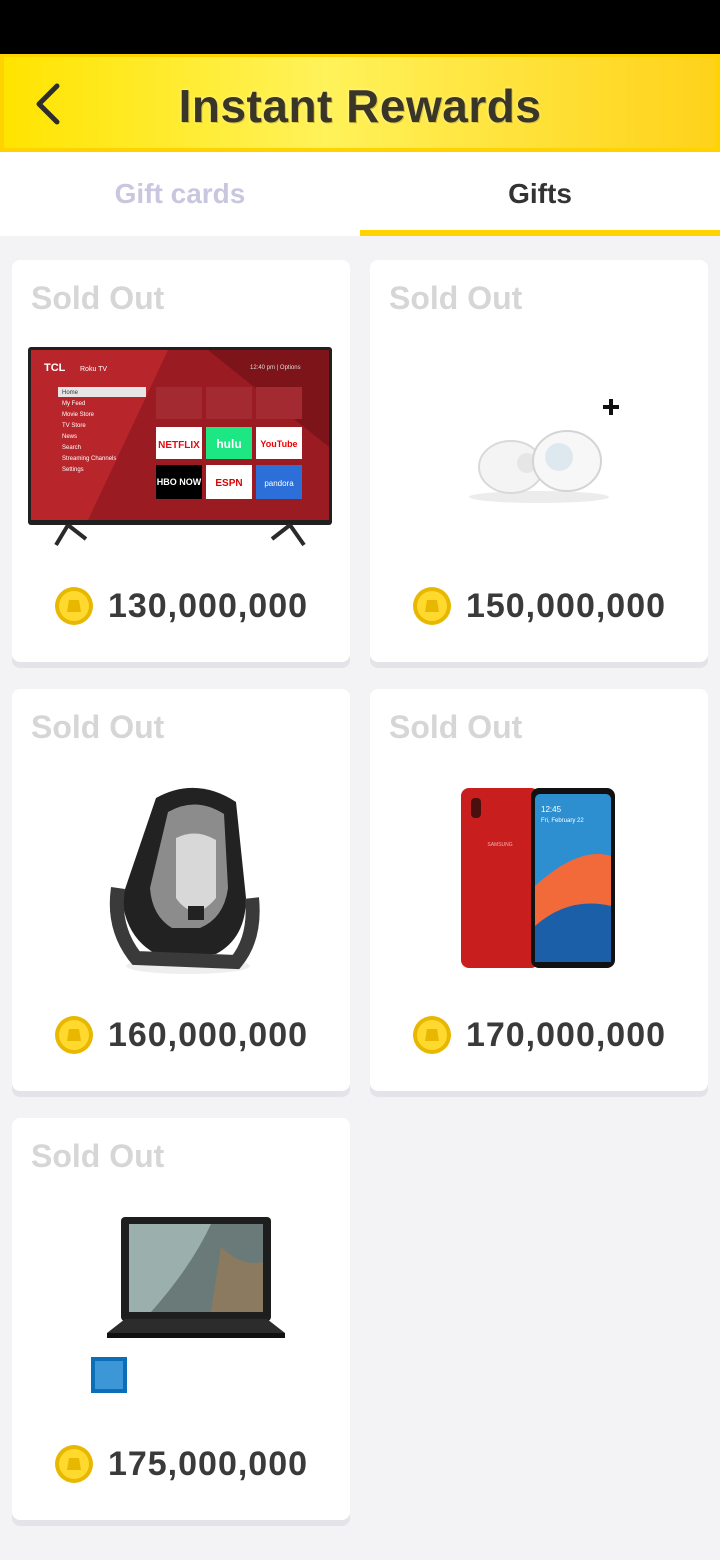 This screenshot has height=1560, width=720. I want to click on svg-text: Search, so click(71, 448).